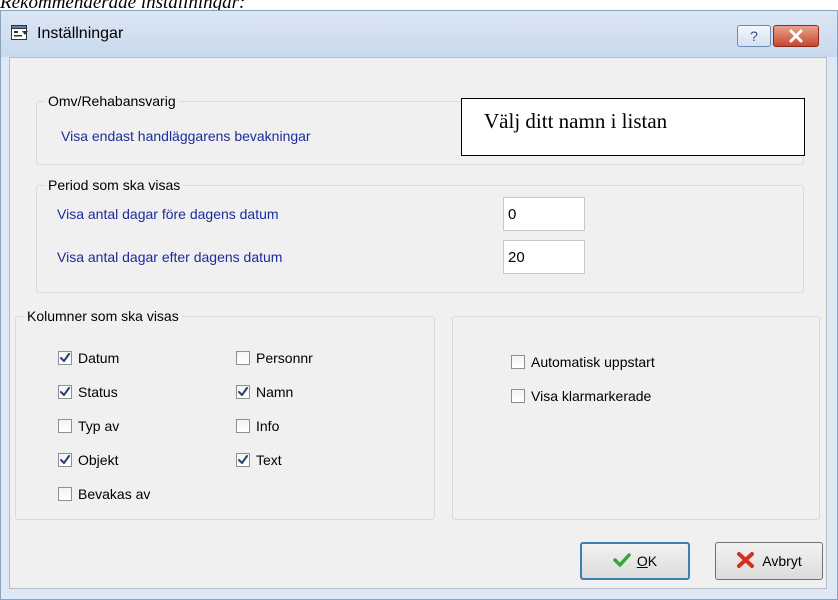 The width and height of the screenshot is (838, 600). What do you see at coordinates (186, 136) in the screenshot?
I see `only-handler-label: Visa endast handläggarens bevakningar` at bounding box center [186, 136].